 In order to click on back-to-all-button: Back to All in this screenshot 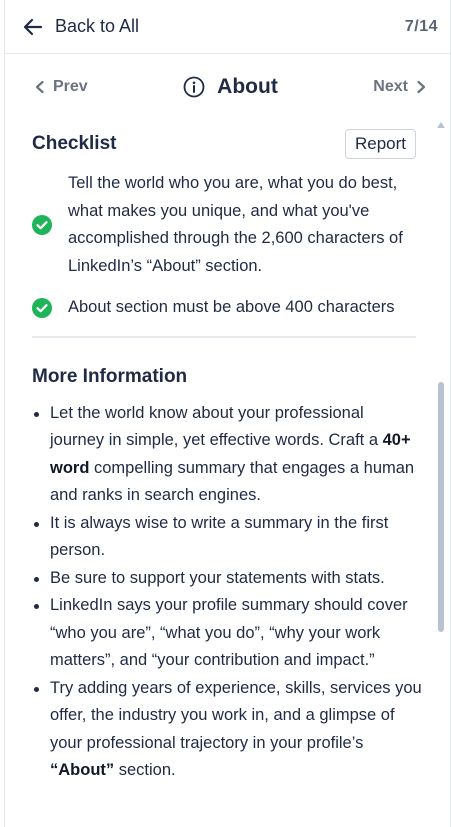, I will do `click(81, 26)`.